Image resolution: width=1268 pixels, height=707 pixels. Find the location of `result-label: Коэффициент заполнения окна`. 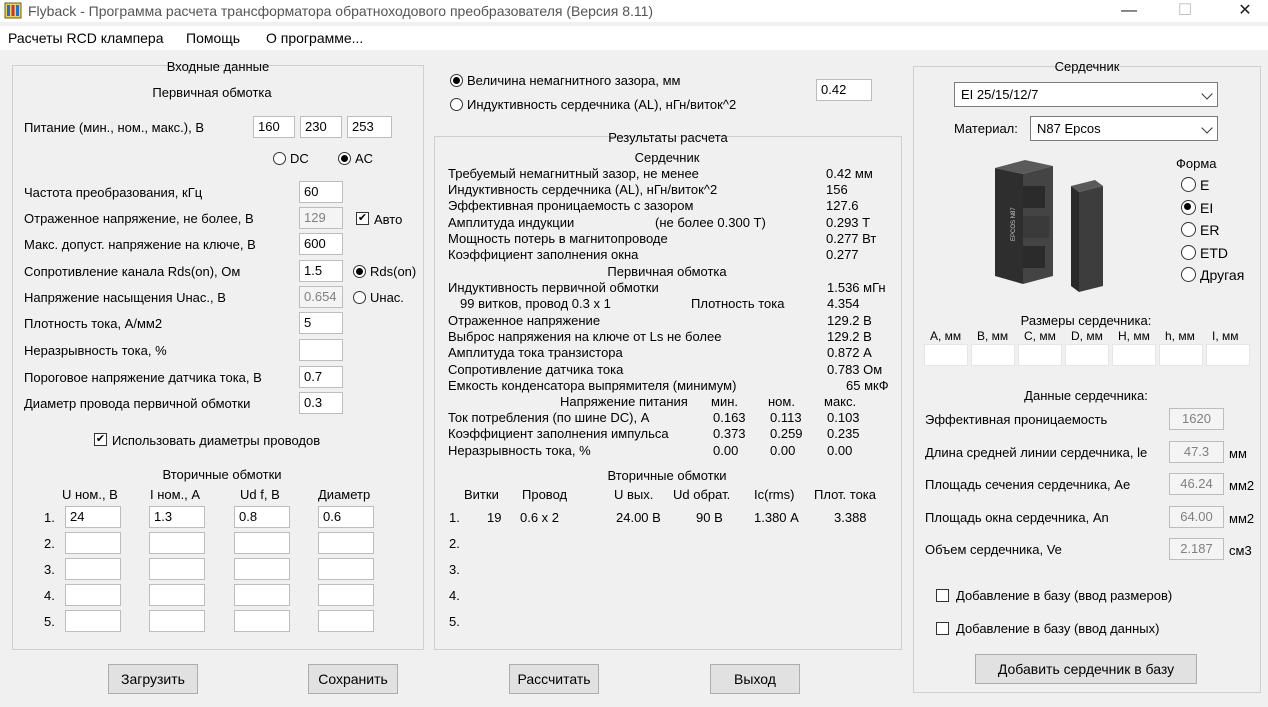

result-label: Коэффициент заполнения окна is located at coordinates (543, 254).